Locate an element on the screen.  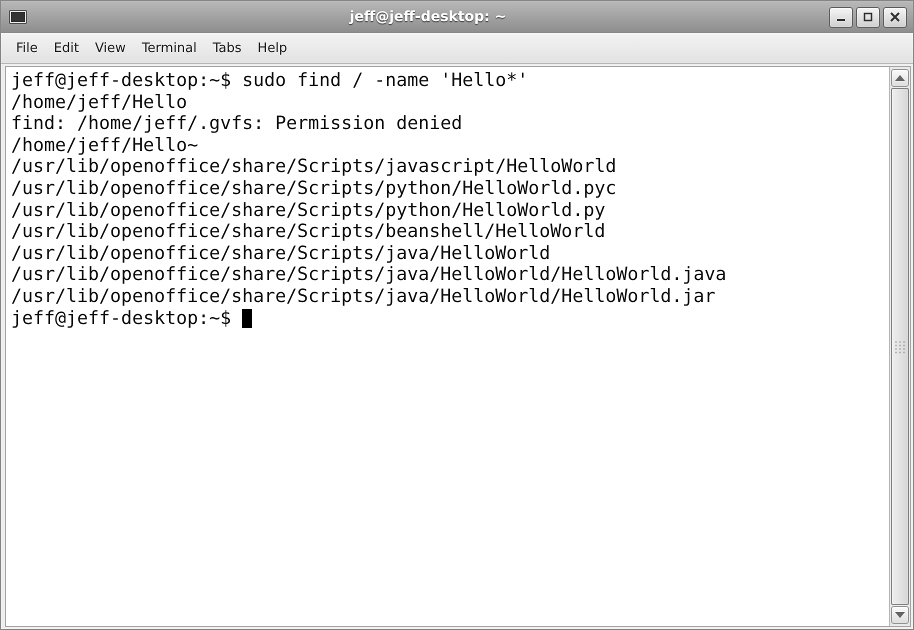
close-button is located at coordinates (895, 17).